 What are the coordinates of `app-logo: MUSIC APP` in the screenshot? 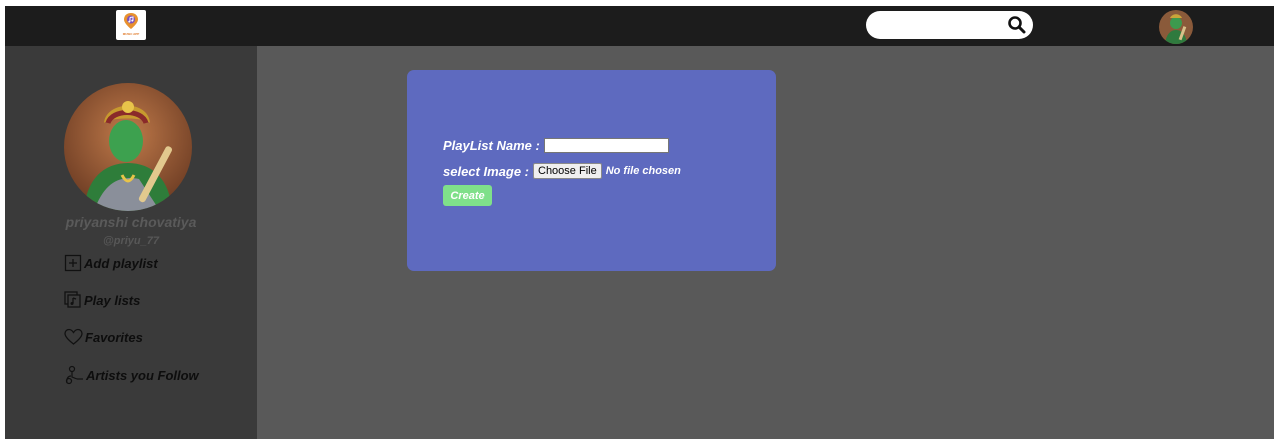 It's located at (131, 25).